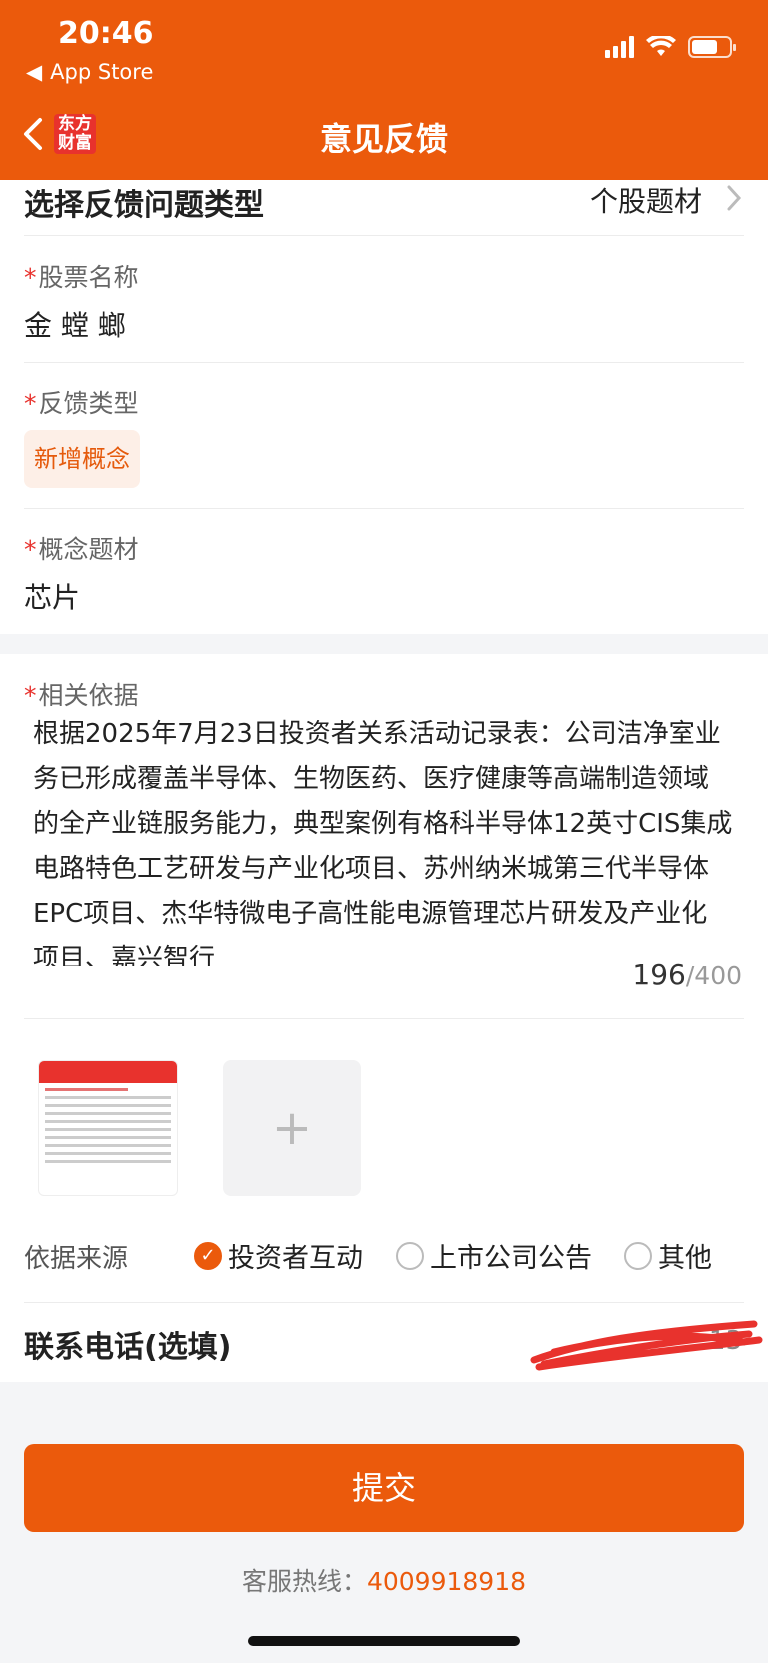  What do you see at coordinates (645, 201) in the screenshot?
I see `feedback-type-value: 个股题材` at bounding box center [645, 201].